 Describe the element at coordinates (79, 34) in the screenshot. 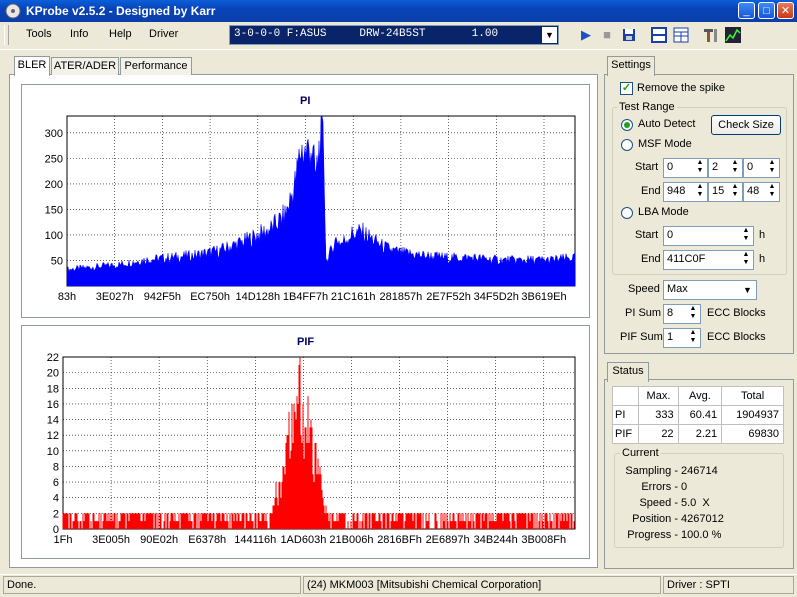

I see `menu-info: Info` at that location.